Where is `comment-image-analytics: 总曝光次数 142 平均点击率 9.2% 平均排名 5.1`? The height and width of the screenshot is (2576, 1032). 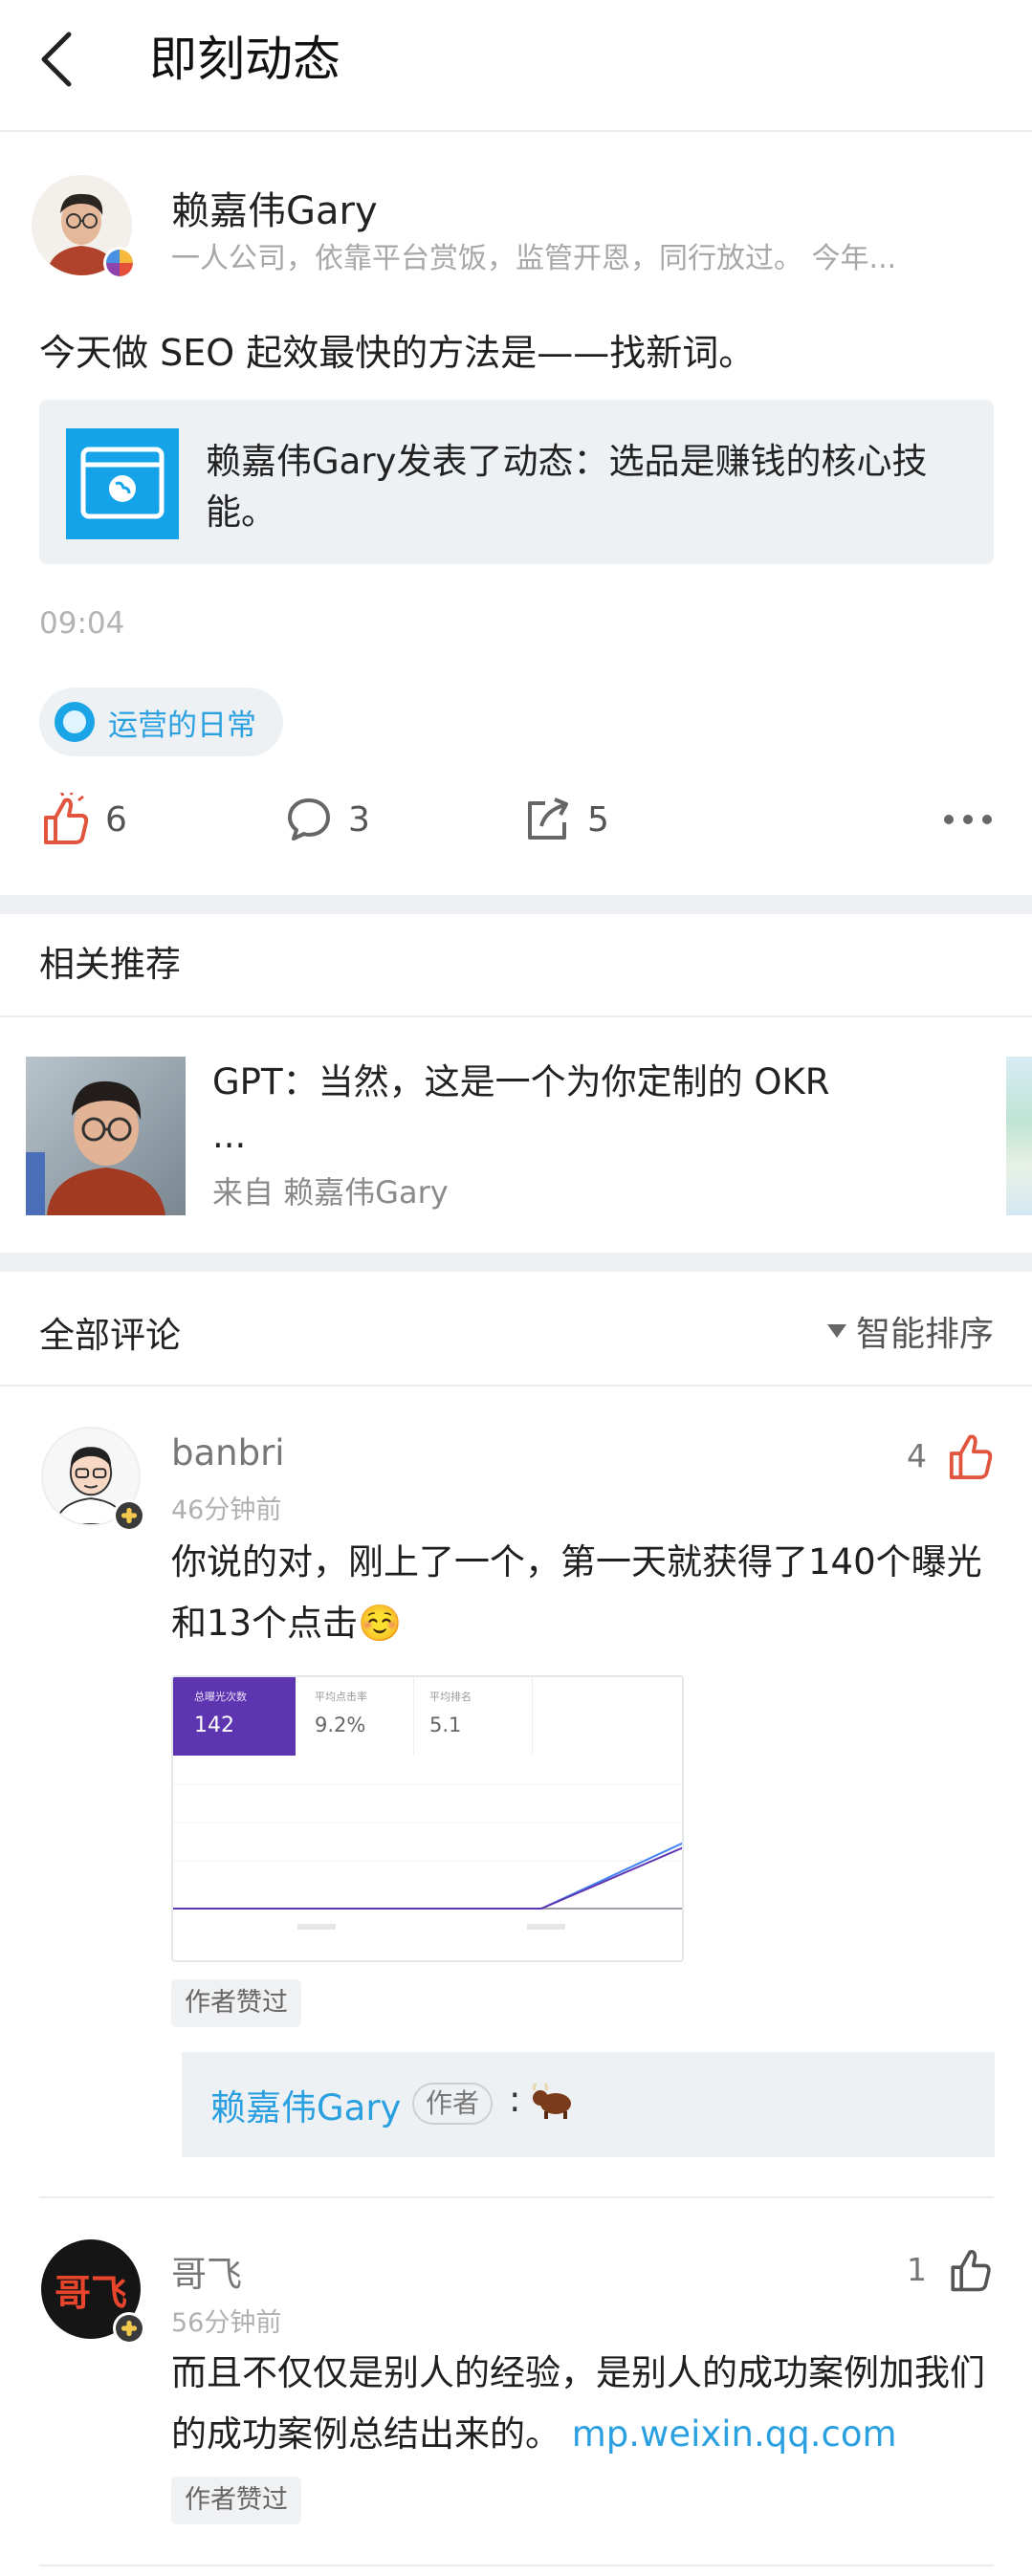
comment-image-analytics: 总曝光次数 142 平均点击率 9.2% 平均排名 5.1 is located at coordinates (427, 1818).